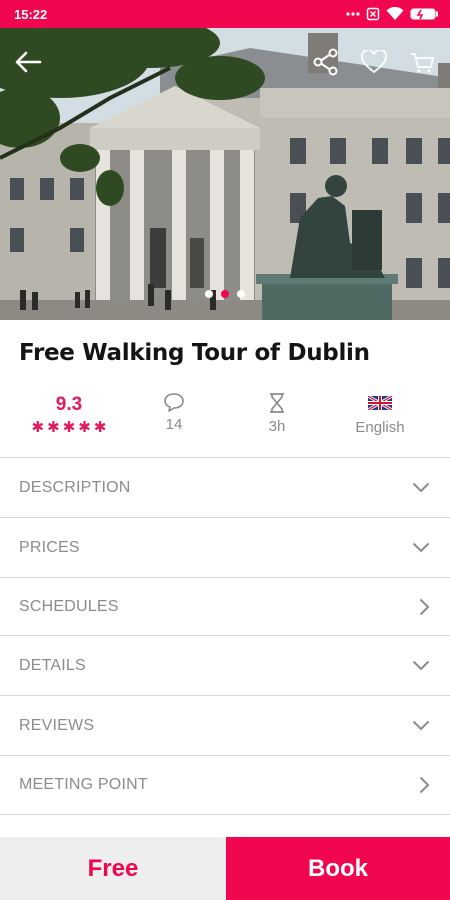  What do you see at coordinates (380, 427) in the screenshot?
I see `language-value: English` at bounding box center [380, 427].